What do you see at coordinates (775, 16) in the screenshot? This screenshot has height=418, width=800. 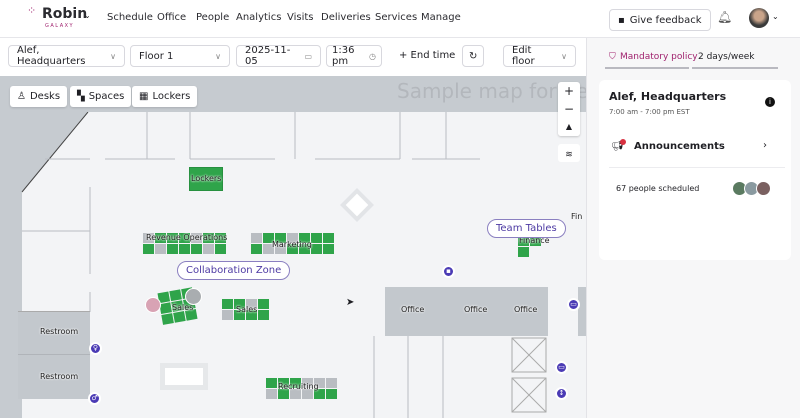 I see `avatar-chevron-icon: ⌄` at bounding box center [775, 16].